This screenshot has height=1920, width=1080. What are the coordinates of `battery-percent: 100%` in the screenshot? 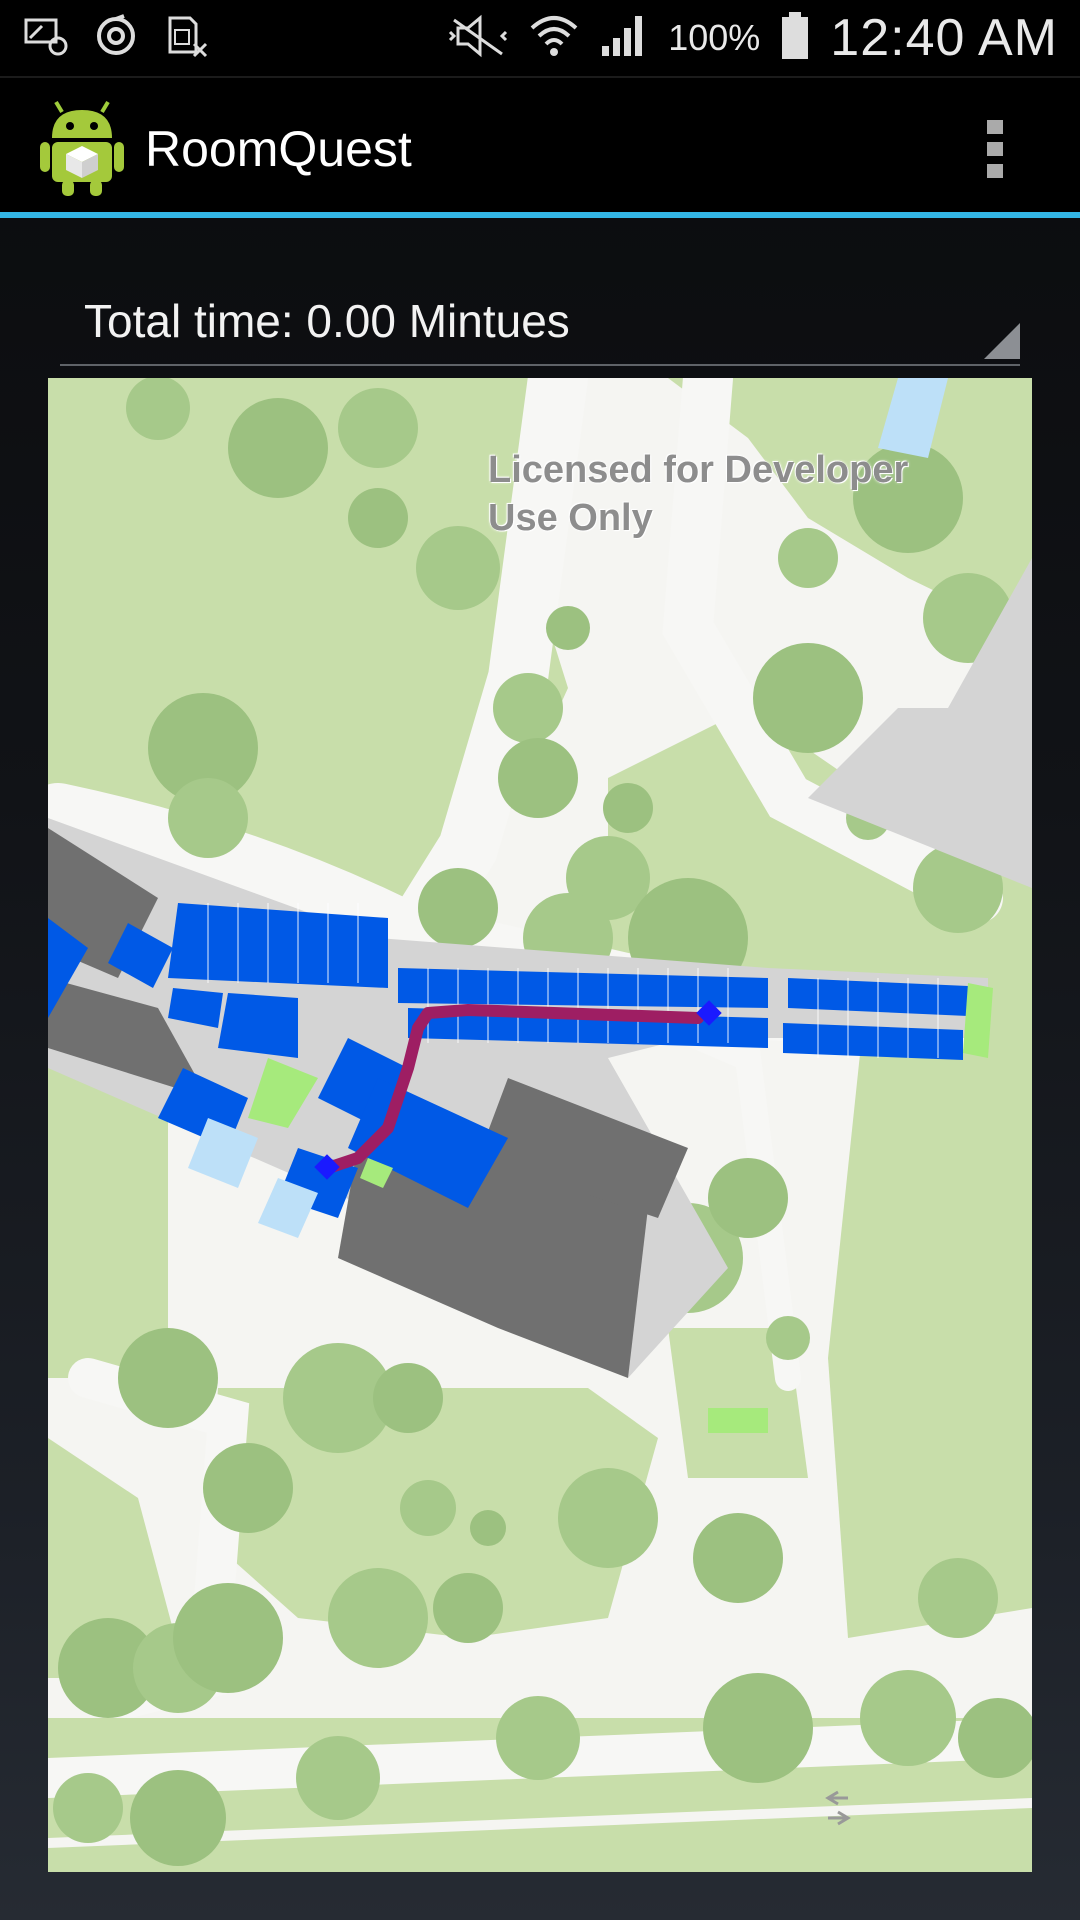 It's located at (714, 37).